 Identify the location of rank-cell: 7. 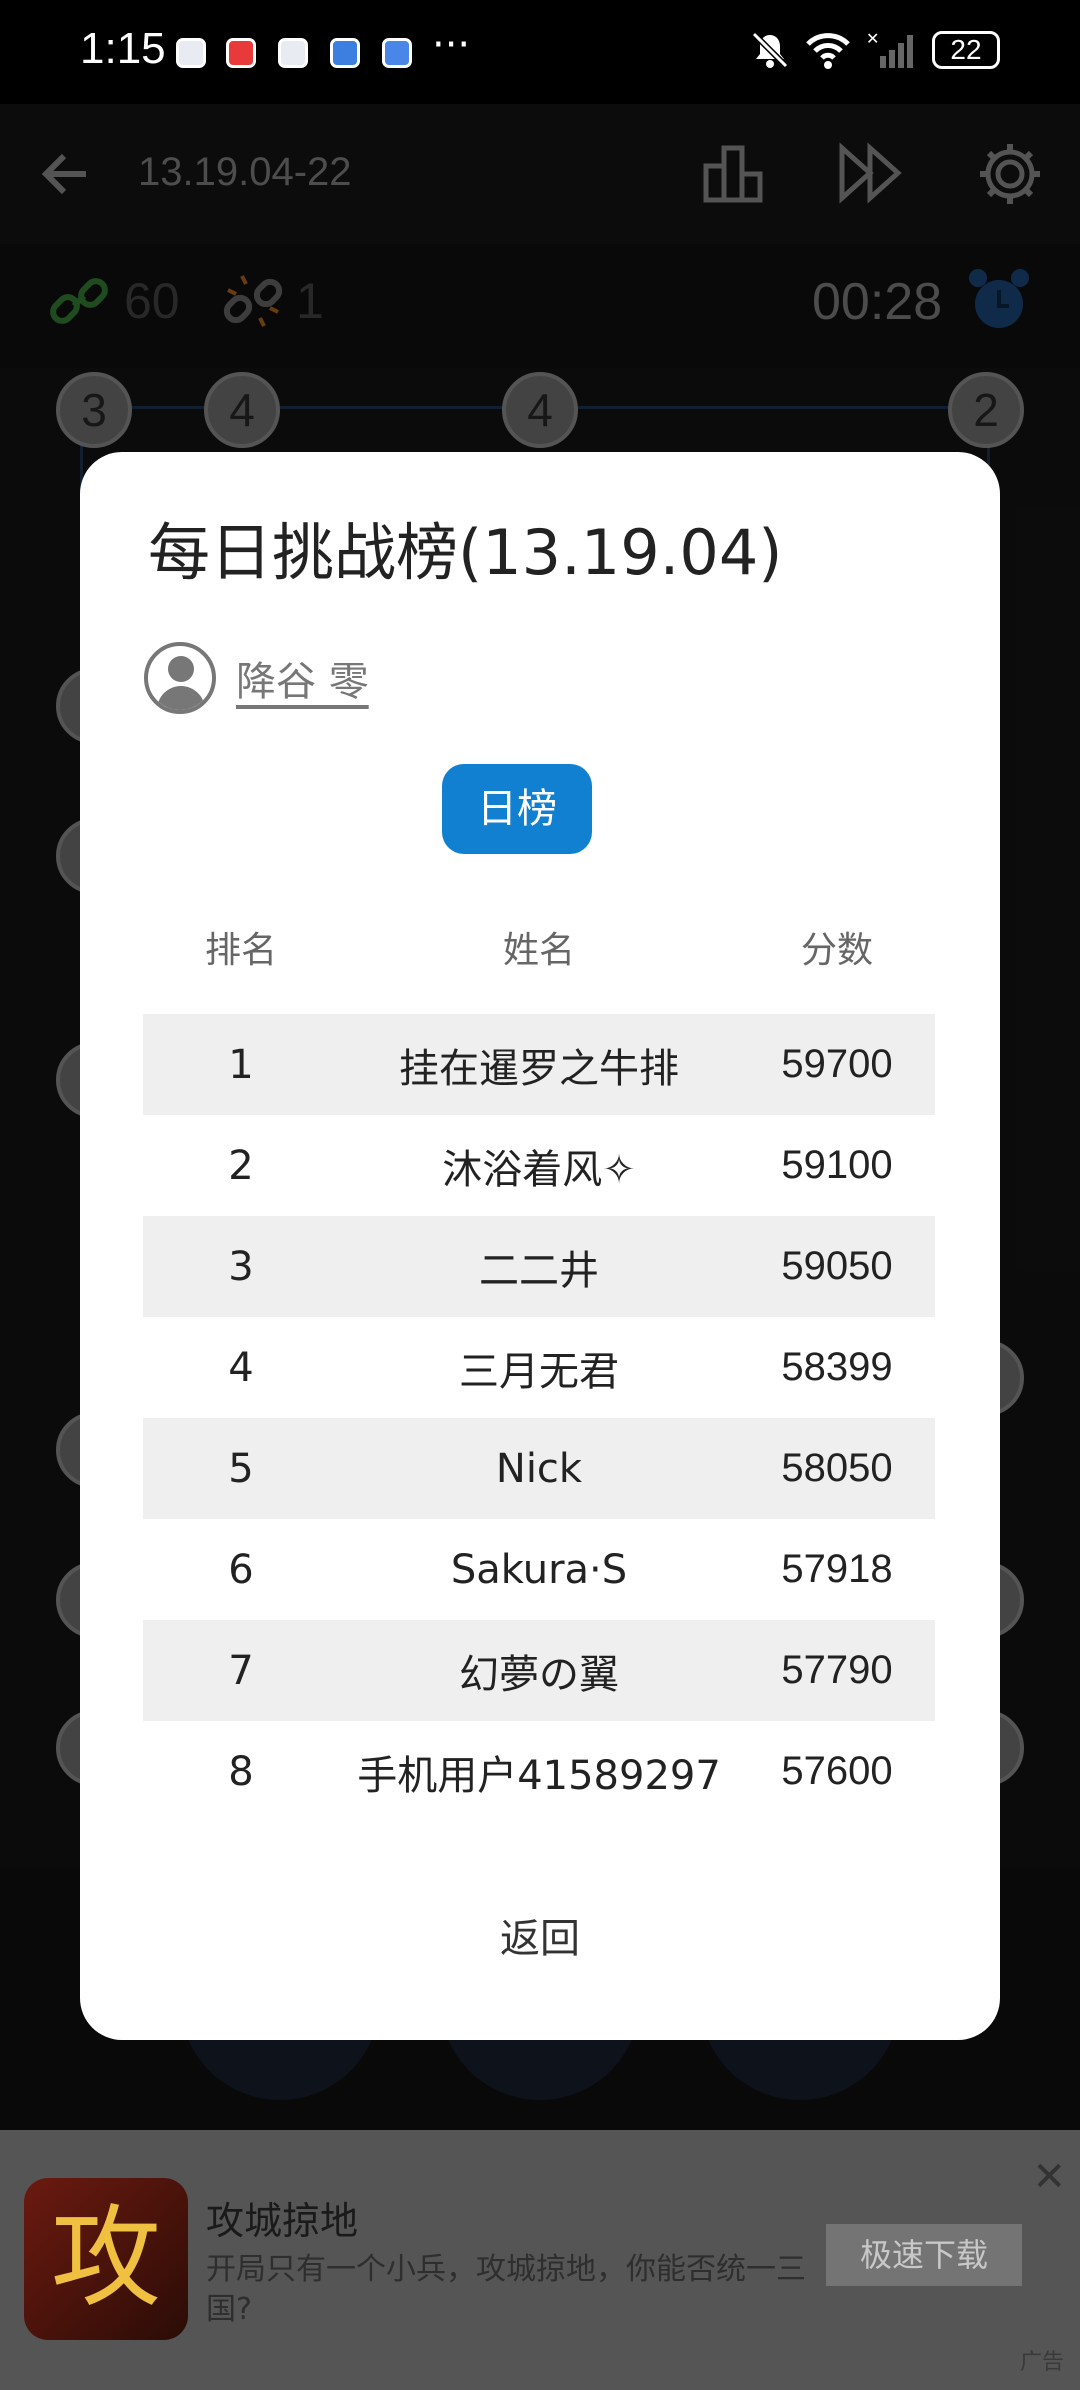
(241, 1670).